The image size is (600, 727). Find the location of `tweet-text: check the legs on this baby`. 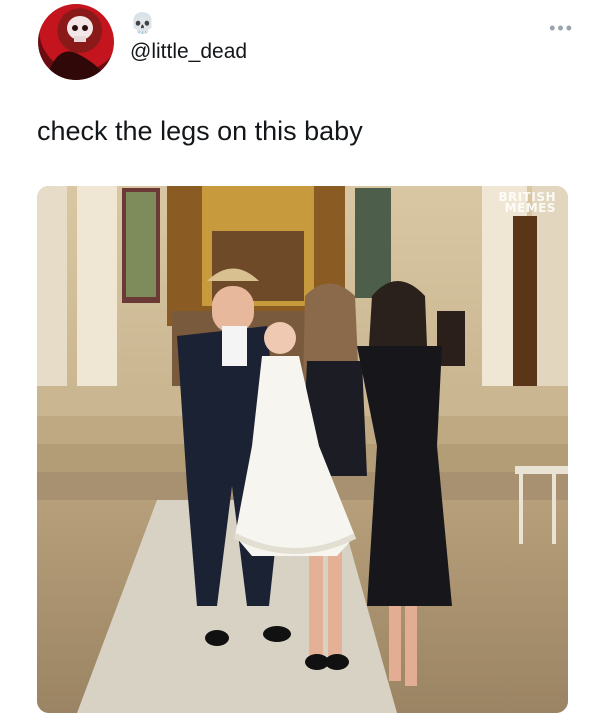

tweet-text: check the legs on this baby is located at coordinates (200, 131).